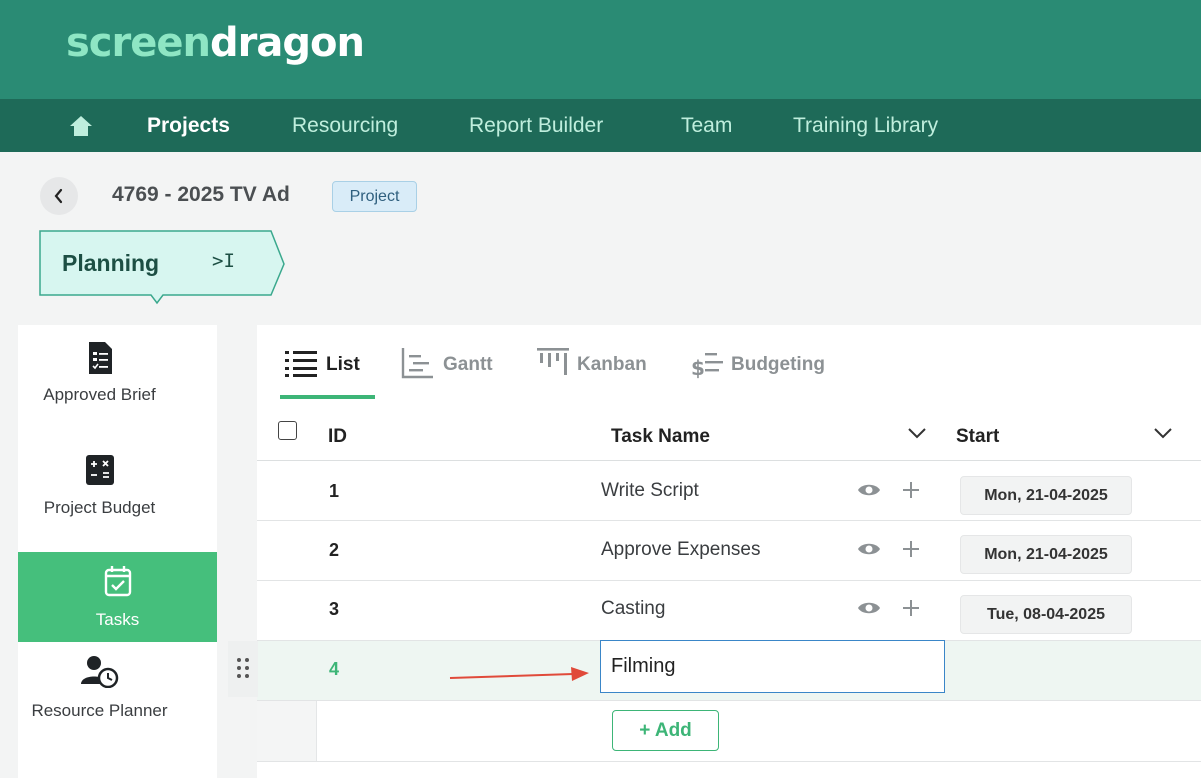  I want to click on nav-team: Team, so click(706, 125).